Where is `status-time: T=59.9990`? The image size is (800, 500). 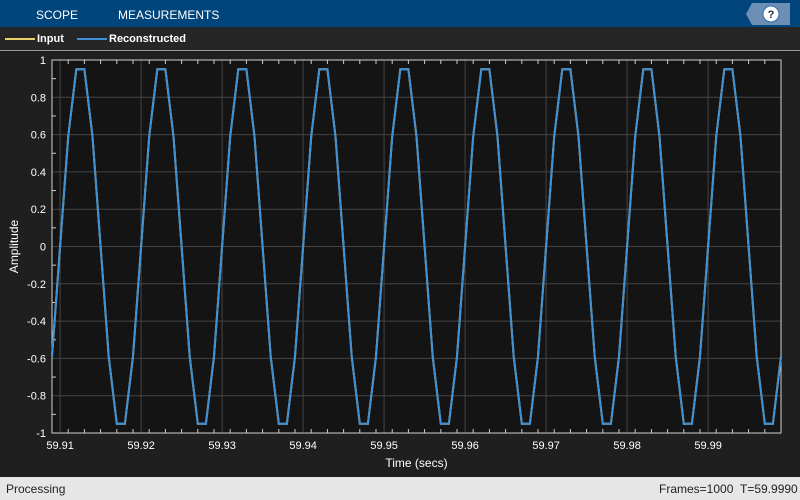 status-time: T=59.9990 is located at coordinates (769, 489).